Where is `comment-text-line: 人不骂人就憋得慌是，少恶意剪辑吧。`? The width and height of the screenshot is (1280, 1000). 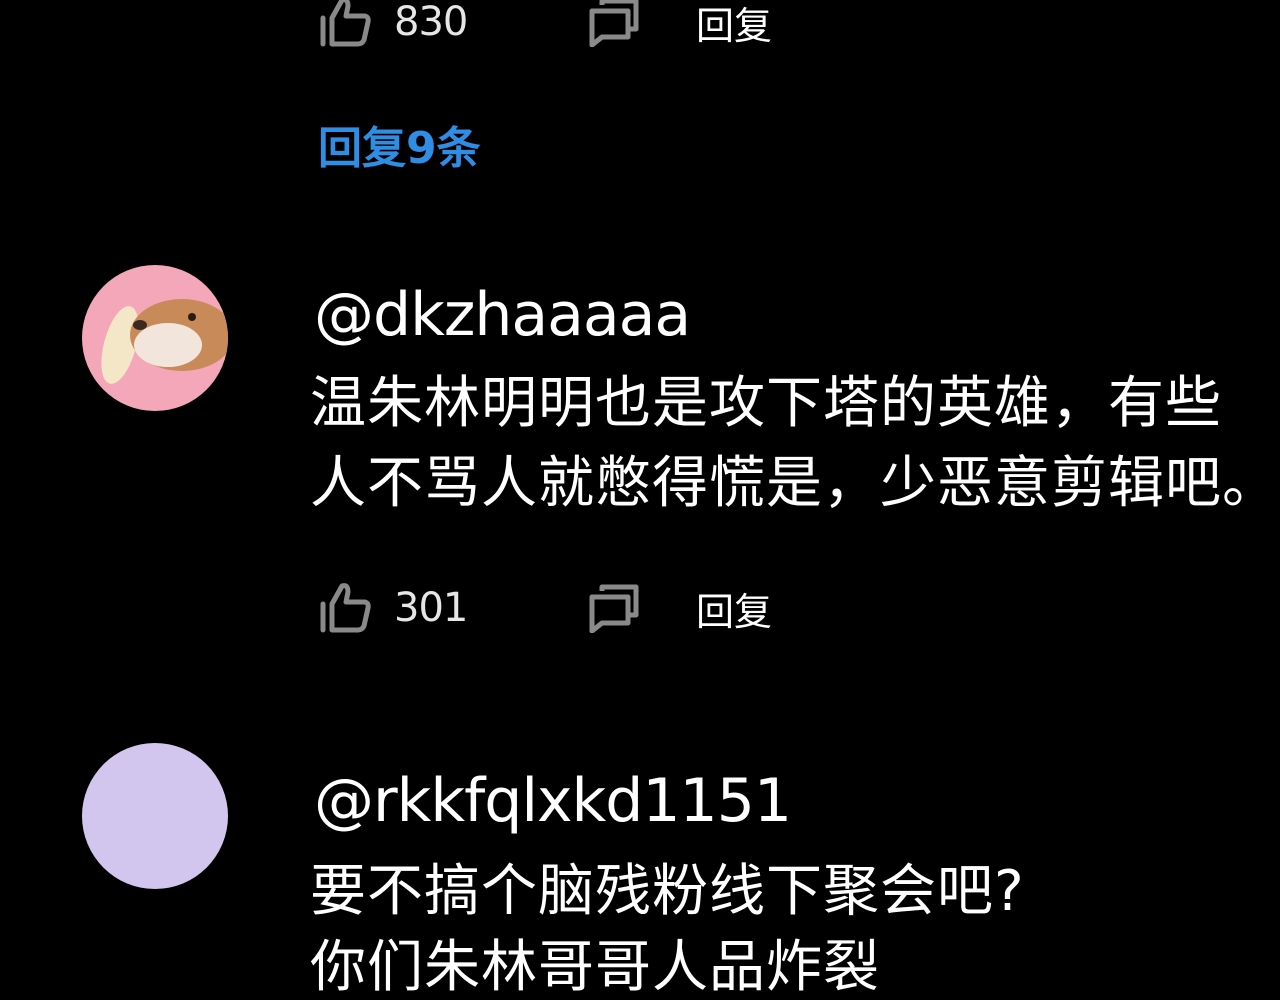
comment-text-line: 人不骂人就憋得慌是，少恶意剪辑吧。 is located at coordinates (794, 483).